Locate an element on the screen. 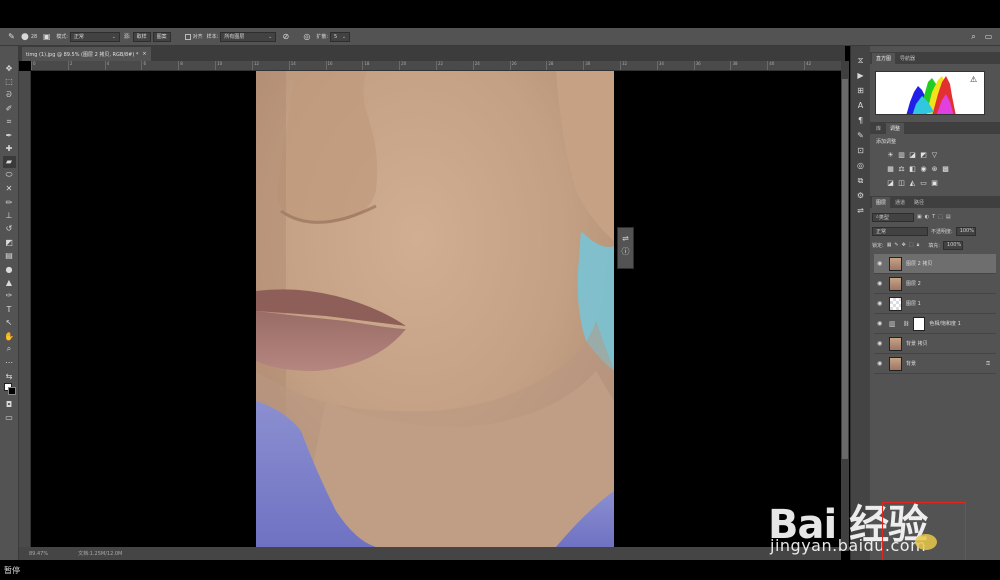 The height and width of the screenshot is (580, 1000). tab-paths: 路径 is located at coordinates (919, 202).